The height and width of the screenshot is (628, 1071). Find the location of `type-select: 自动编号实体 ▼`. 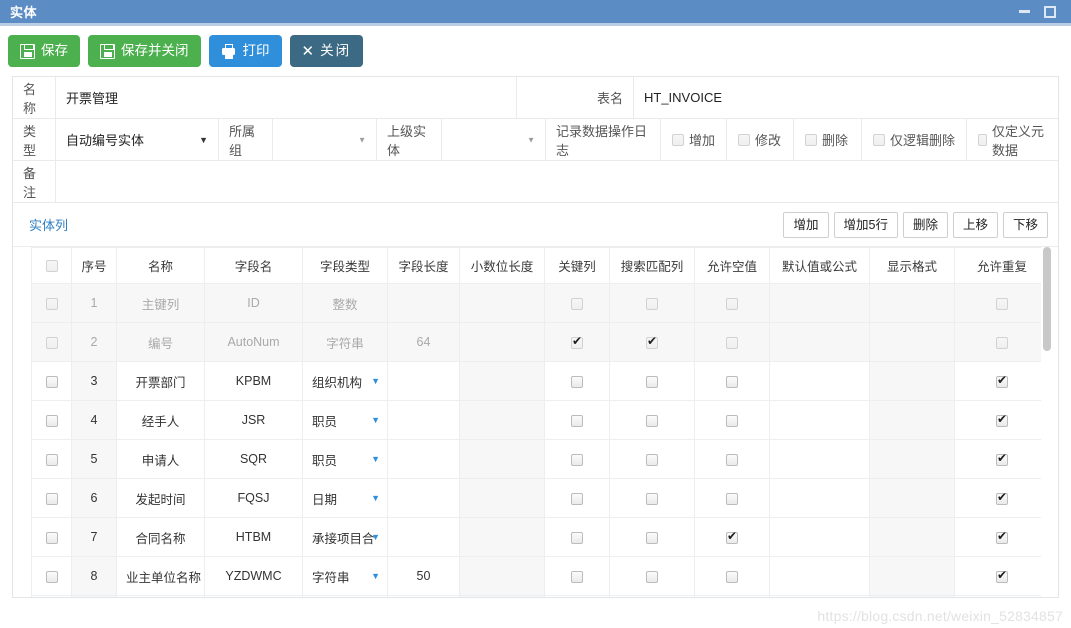

type-select: 自动编号实体 ▼ is located at coordinates (137, 139).